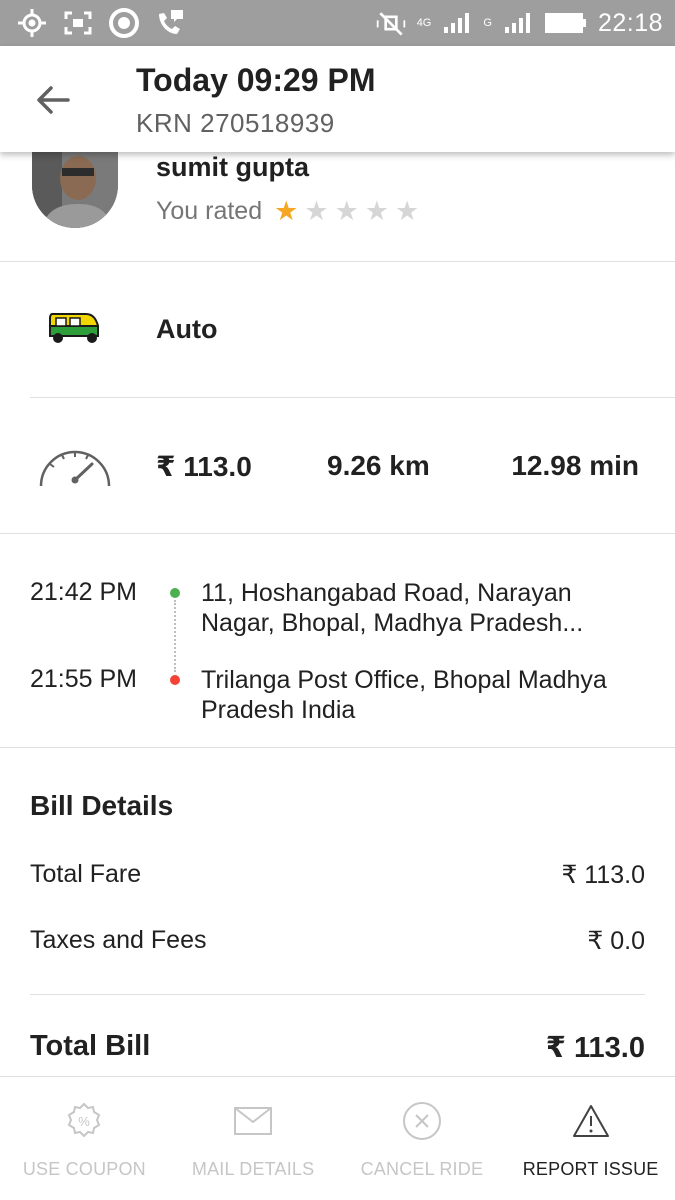 The width and height of the screenshot is (675, 1200). Describe the element at coordinates (84, 679) in the screenshot. I see `drop-time: 21:55 PM` at that location.